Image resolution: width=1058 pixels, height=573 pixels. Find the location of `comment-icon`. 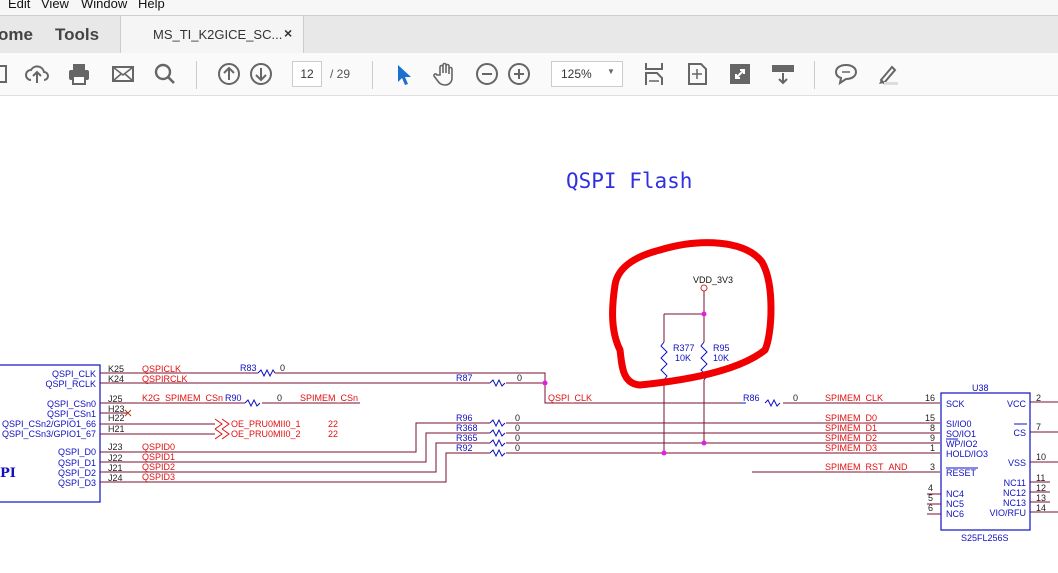

comment-icon is located at coordinates (846, 74).